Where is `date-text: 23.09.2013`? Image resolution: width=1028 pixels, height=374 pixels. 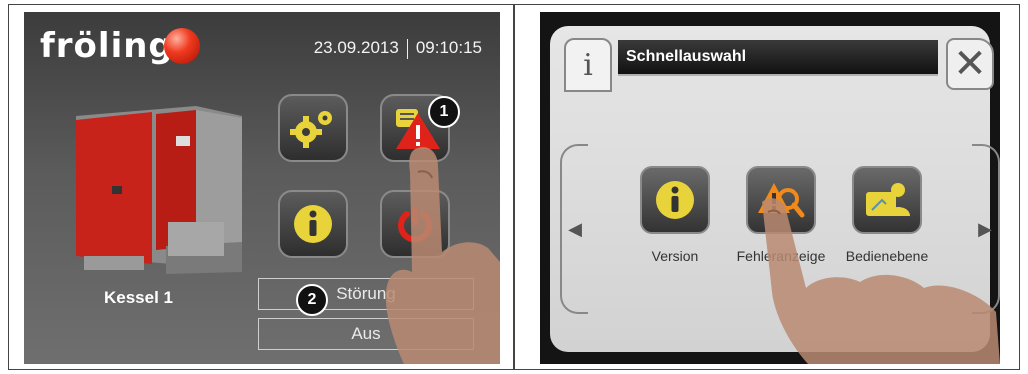
date-text: 23.09.2013 is located at coordinates (356, 47).